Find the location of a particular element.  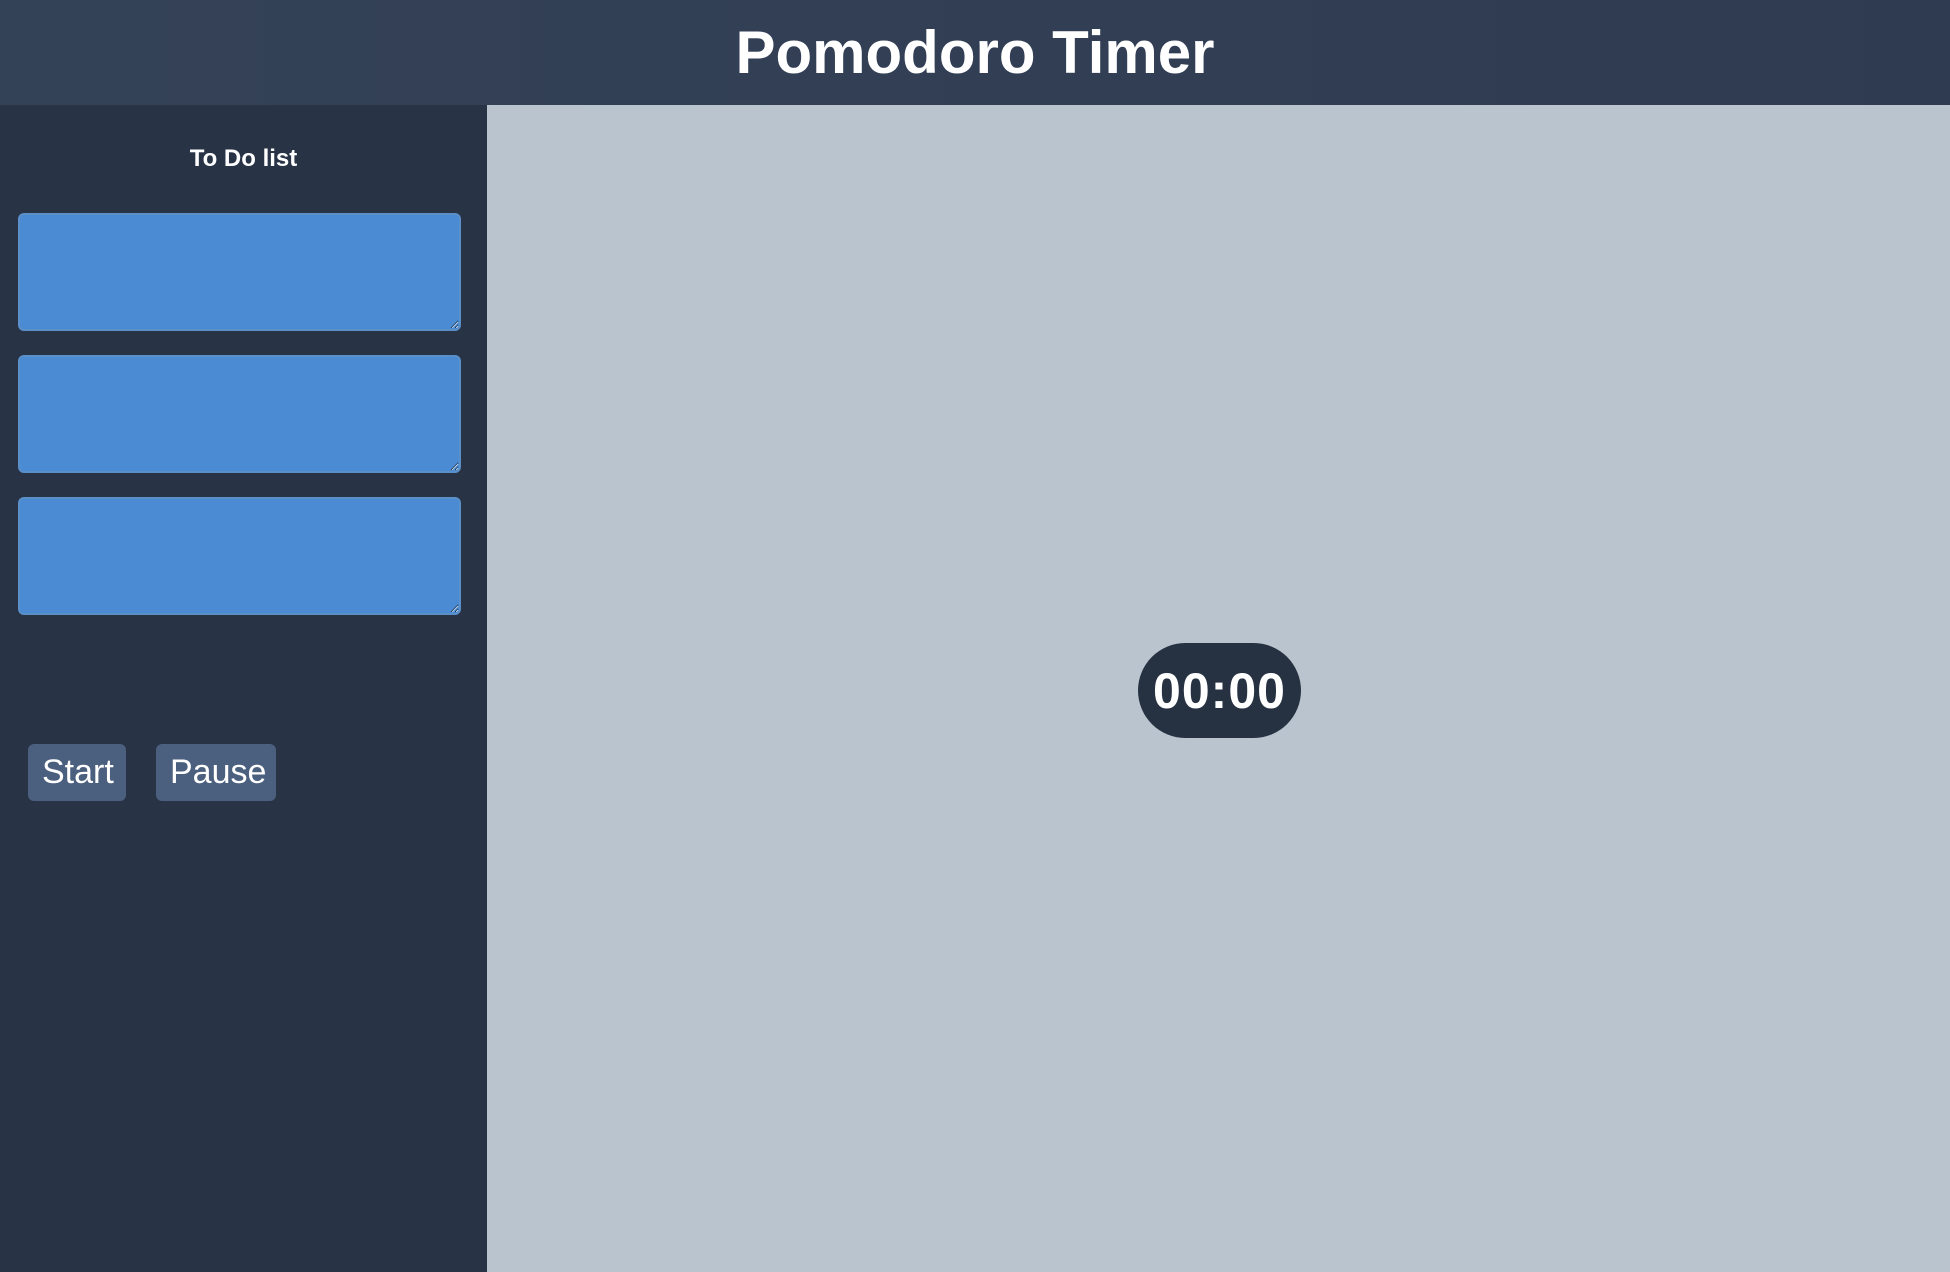

timer-display: 00:00 is located at coordinates (1219, 690).